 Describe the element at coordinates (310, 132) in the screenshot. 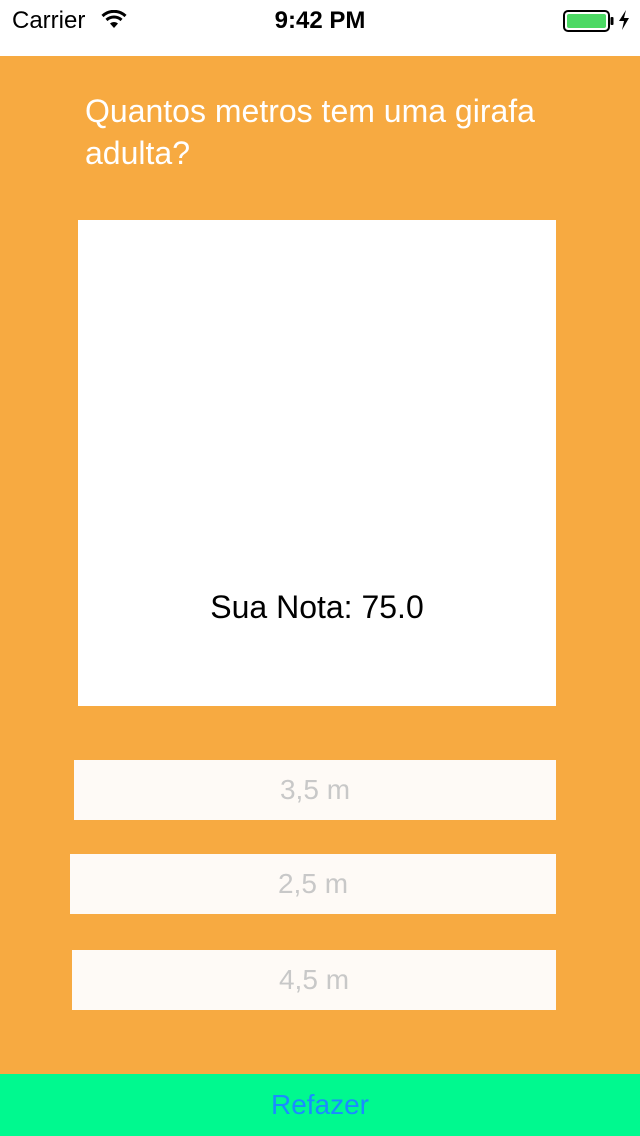

I see `question-text: Quantos metros tem uma girafa adulta?` at that location.